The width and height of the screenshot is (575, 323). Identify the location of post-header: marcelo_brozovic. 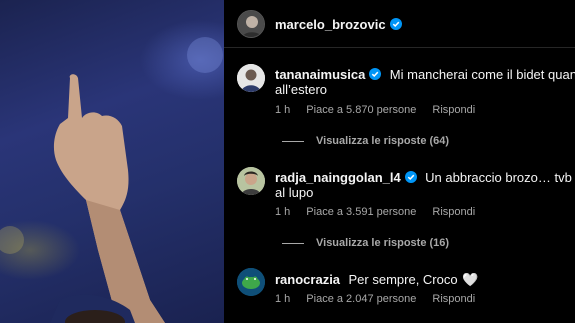
(399, 24).